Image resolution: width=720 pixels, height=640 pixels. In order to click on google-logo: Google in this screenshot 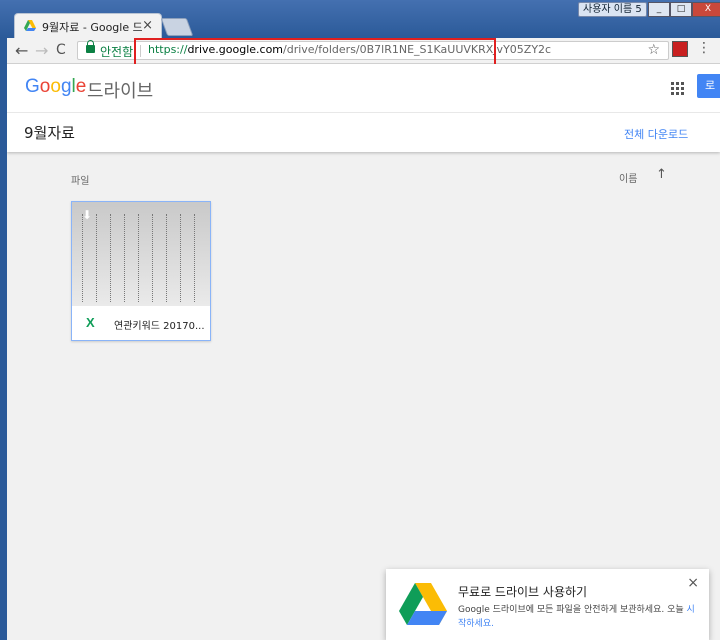, I will do `click(55, 87)`.